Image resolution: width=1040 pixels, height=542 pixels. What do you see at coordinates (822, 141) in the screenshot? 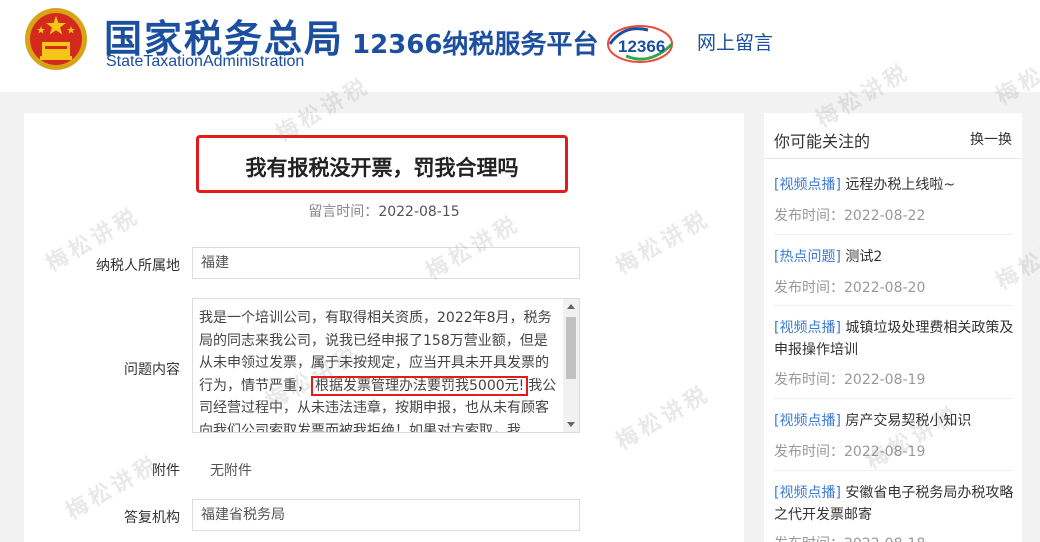
I see `sidebar-title: 你可能关注的` at bounding box center [822, 141].